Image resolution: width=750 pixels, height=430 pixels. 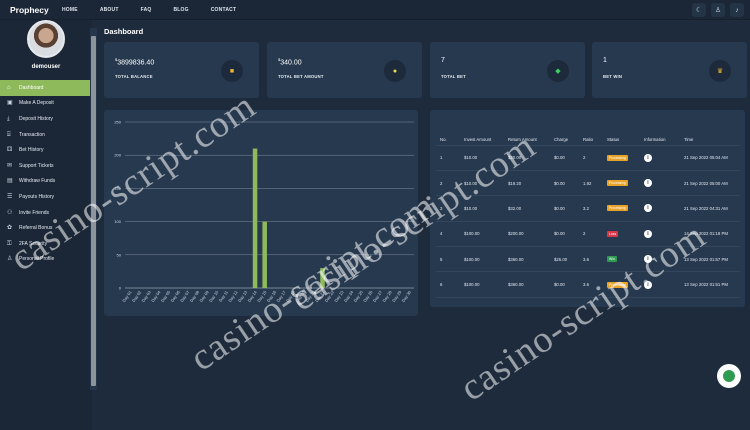 What do you see at coordinates (10, 212) in the screenshot?
I see `users-icon: ⚇` at bounding box center [10, 212].